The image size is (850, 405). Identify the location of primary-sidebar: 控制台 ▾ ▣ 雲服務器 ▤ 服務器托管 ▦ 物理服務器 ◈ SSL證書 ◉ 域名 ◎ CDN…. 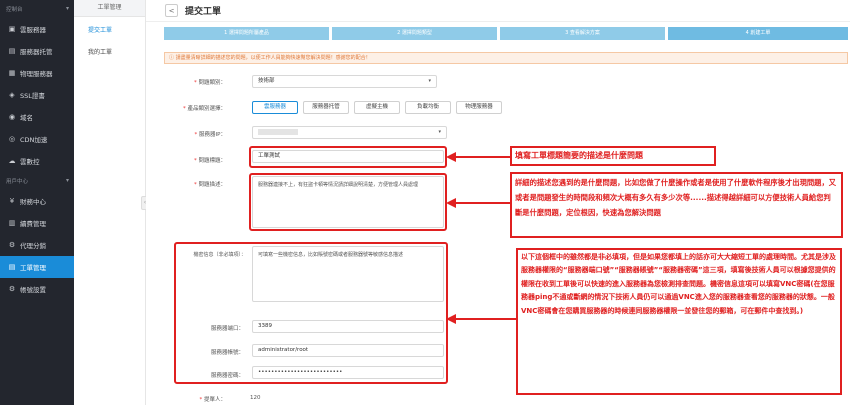
(37, 202).